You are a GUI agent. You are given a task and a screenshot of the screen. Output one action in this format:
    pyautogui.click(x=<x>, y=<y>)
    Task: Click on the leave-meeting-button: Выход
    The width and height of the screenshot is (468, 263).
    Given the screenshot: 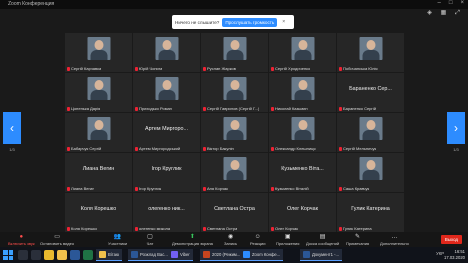 What is the action you would take?
    pyautogui.click(x=451, y=239)
    